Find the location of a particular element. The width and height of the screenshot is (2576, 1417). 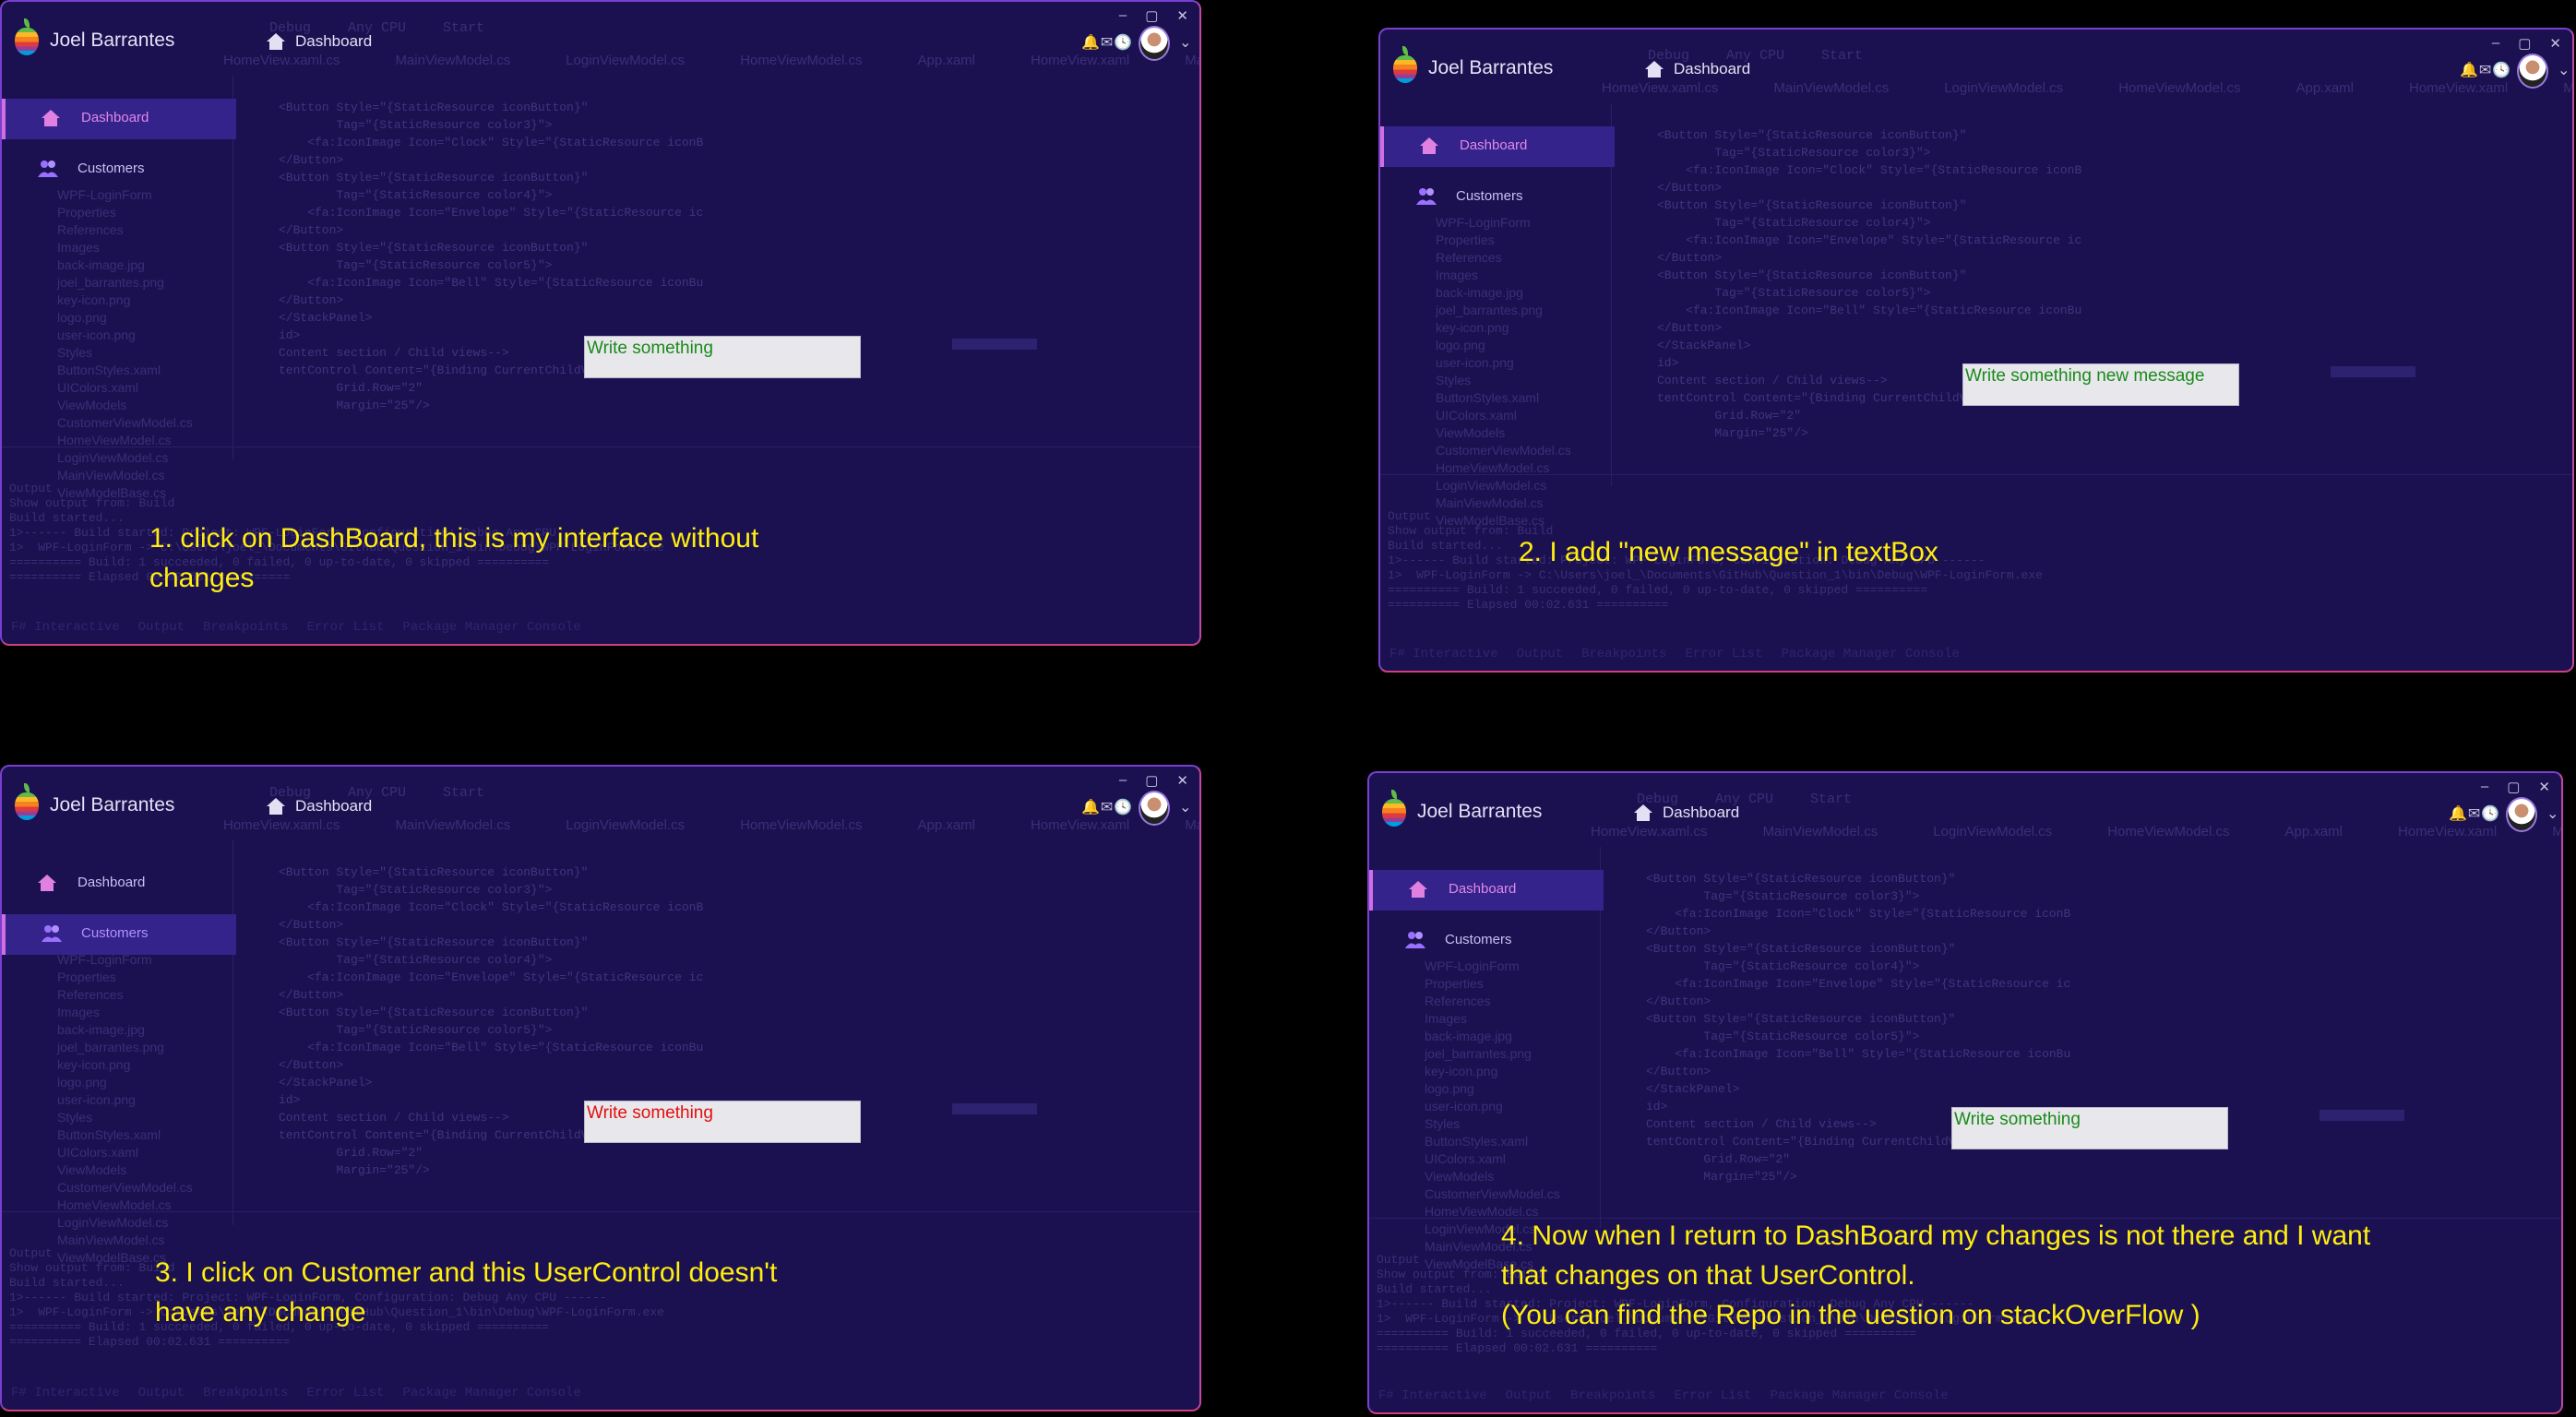

background-text: F# Interactive is located at coordinates (1443, 654).